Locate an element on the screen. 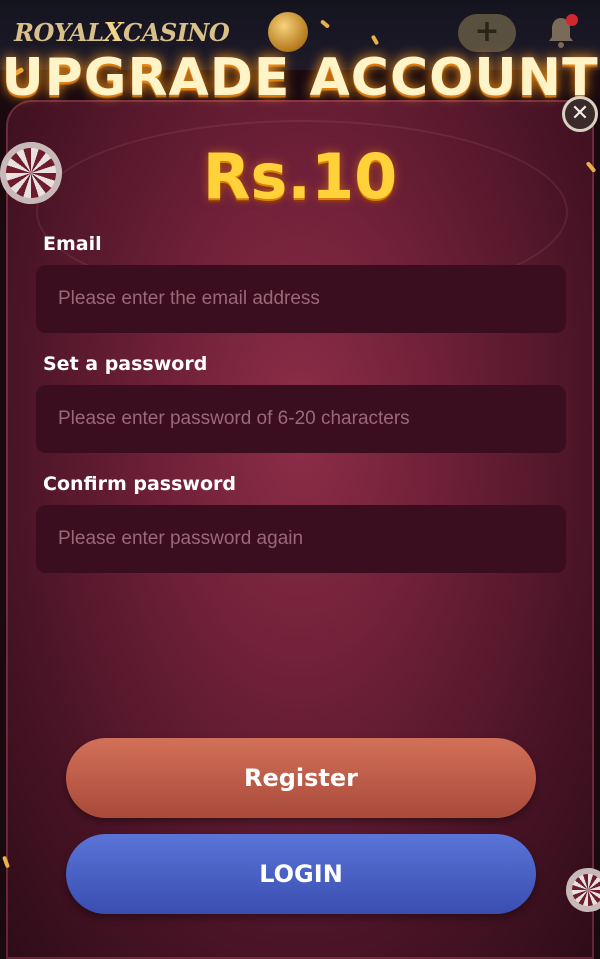  password-field is located at coordinates (301, 419).